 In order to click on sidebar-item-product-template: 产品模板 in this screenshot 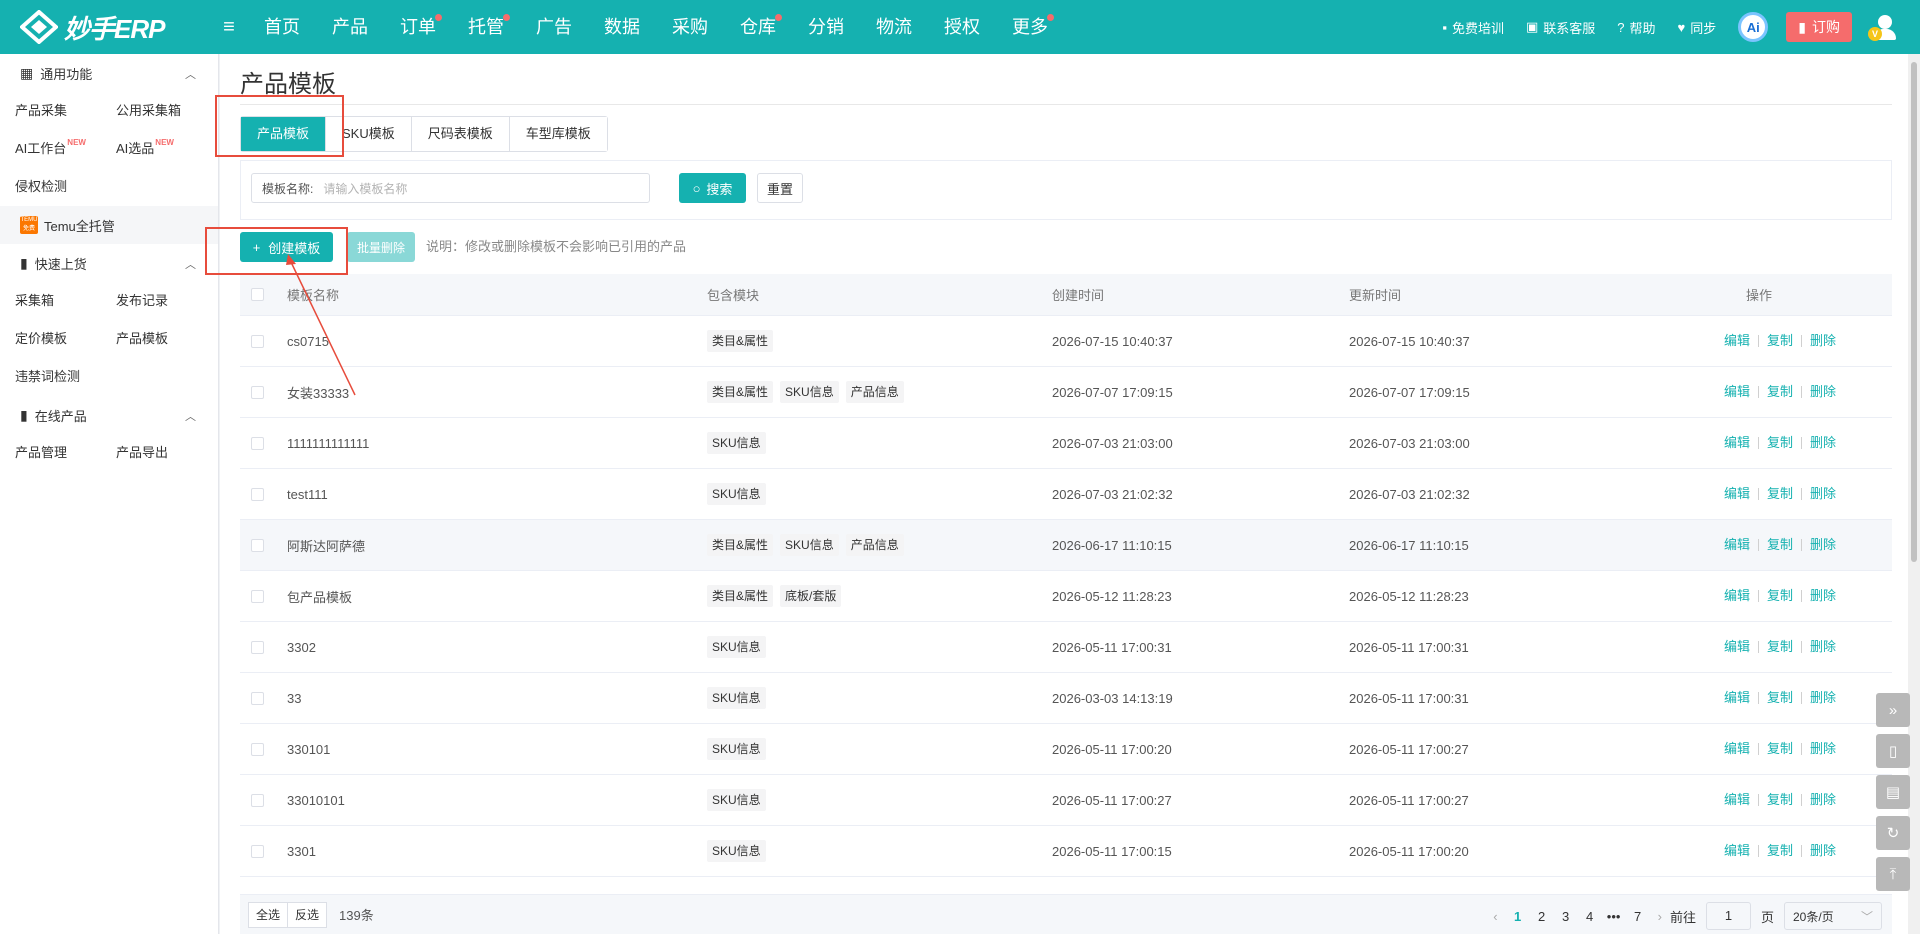, I will do `click(166, 339)`.